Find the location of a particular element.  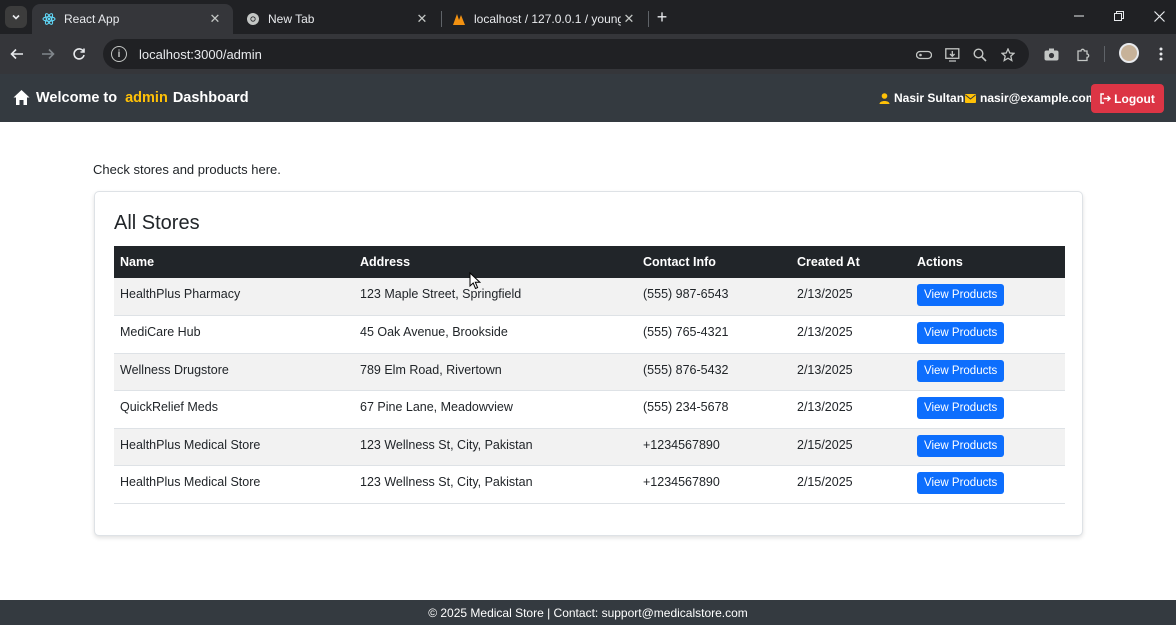

tab-separator is located at coordinates (648, 19).